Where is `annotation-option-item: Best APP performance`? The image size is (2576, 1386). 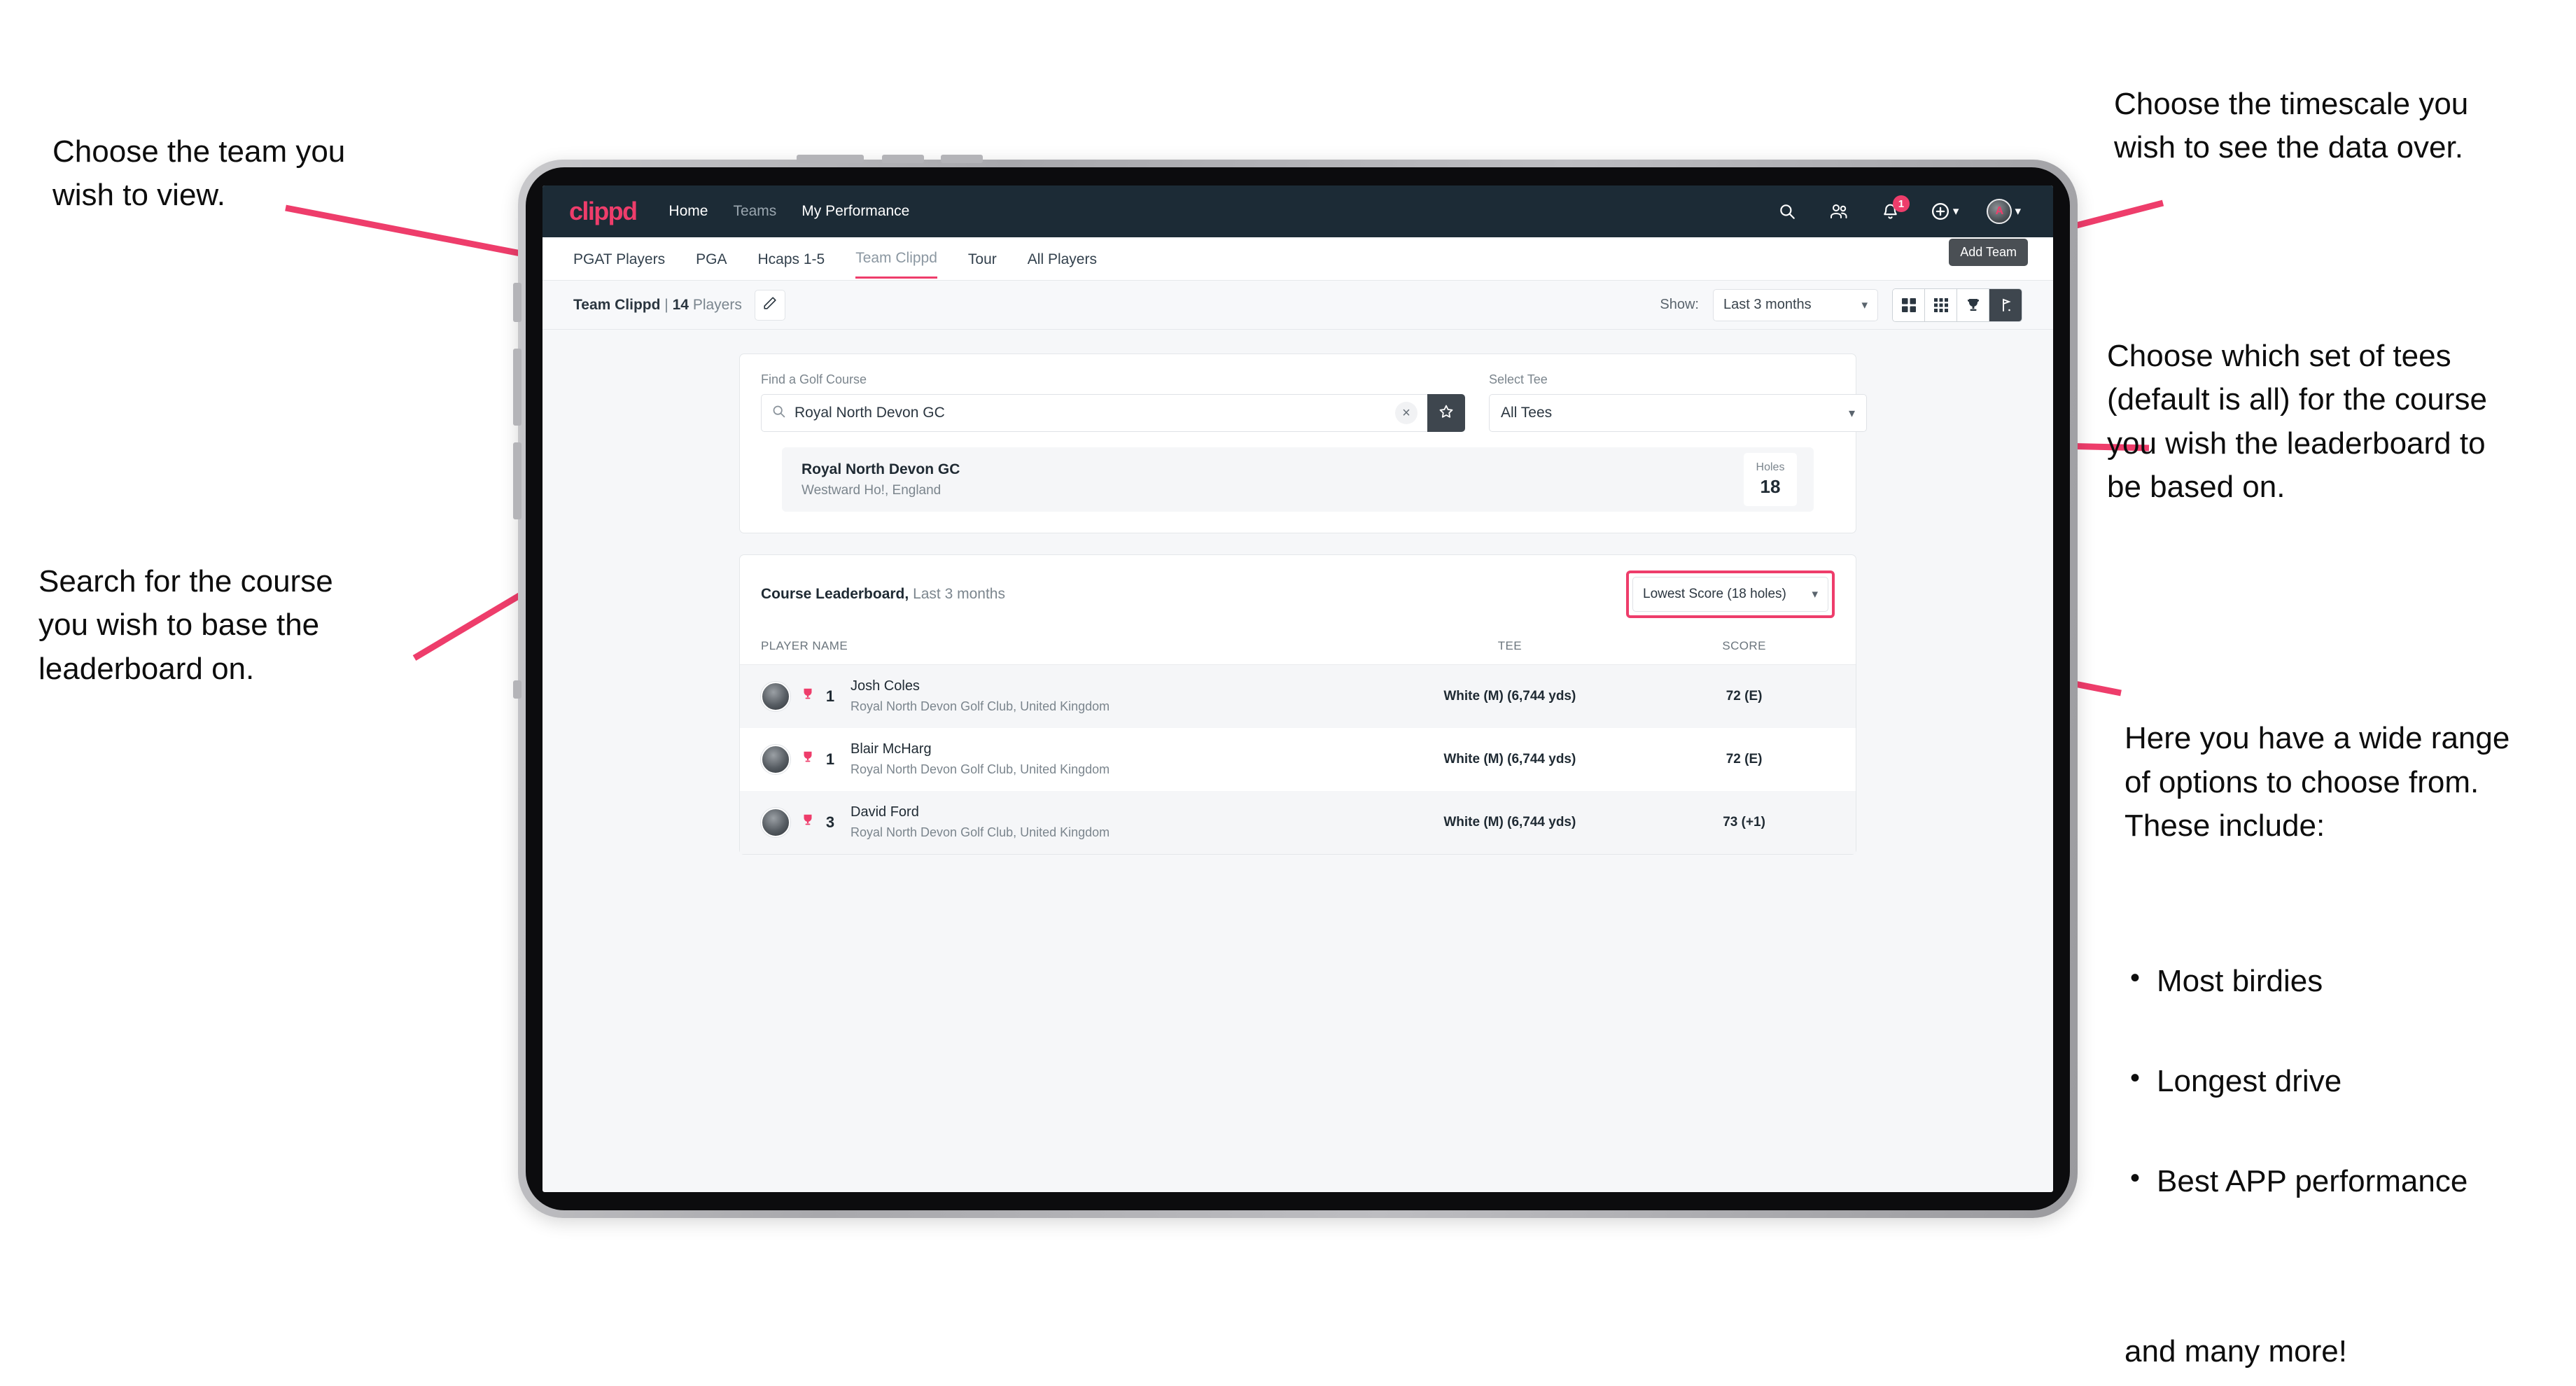
annotation-option-item: Best APP performance is located at coordinates (2348, 1180).